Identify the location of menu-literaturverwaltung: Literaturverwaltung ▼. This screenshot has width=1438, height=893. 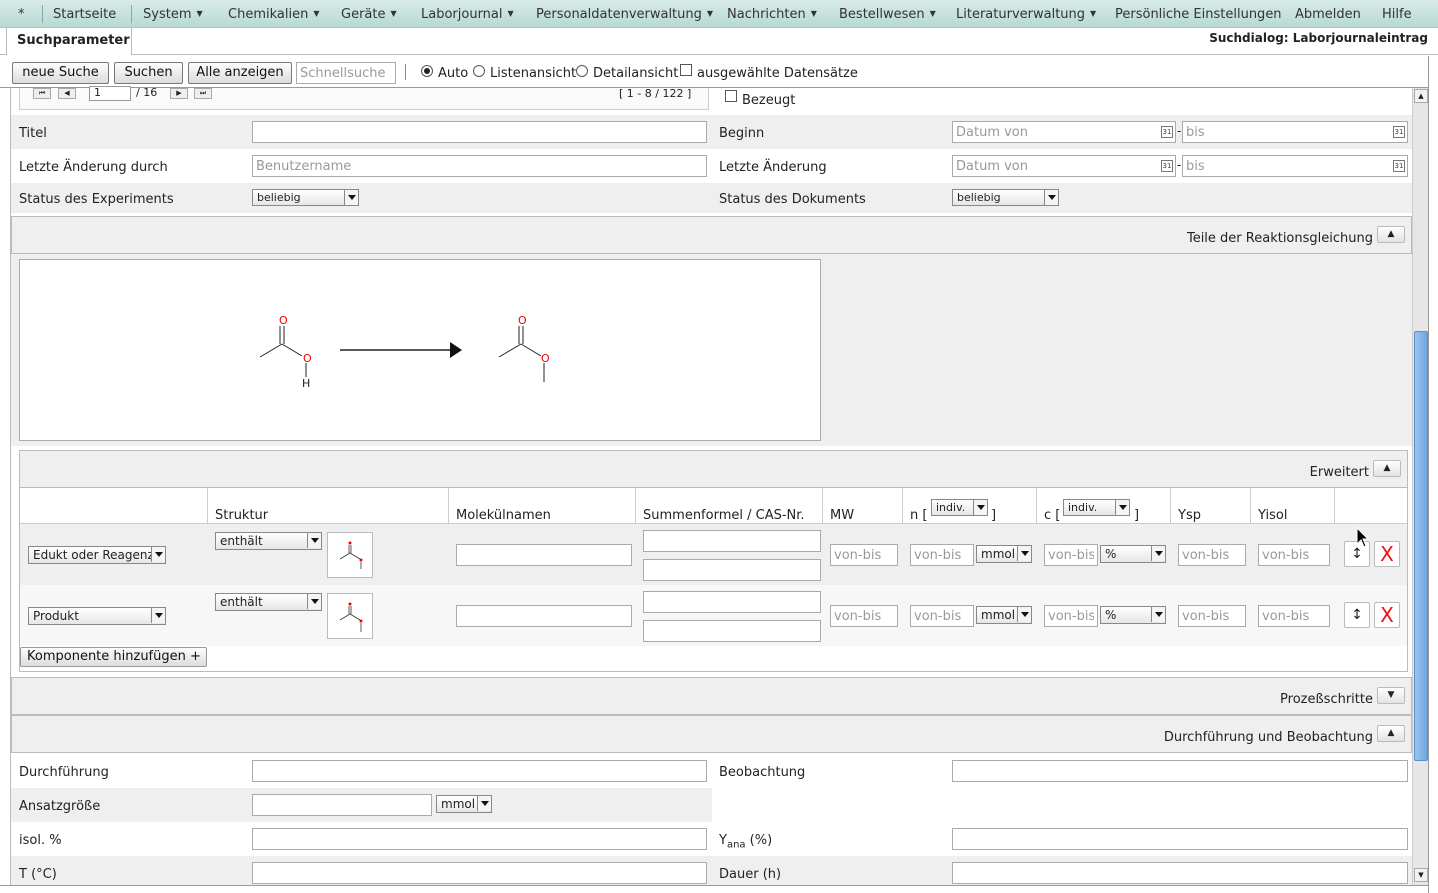
(1026, 14).